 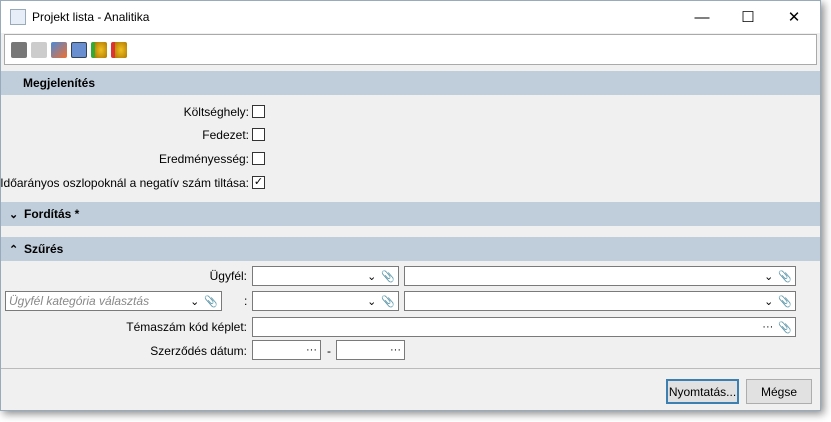 I want to click on customer-combo: ⌄ 📎, so click(x=325, y=276).